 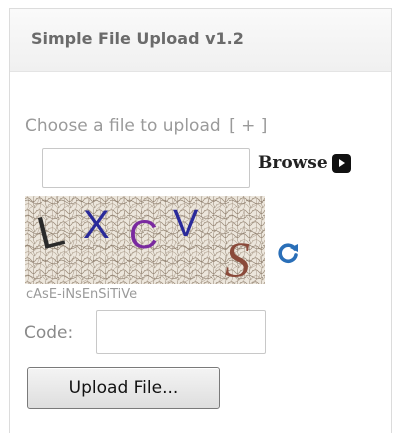 I want to click on captcha-noise: L X C V S, so click(x=145, y=240).